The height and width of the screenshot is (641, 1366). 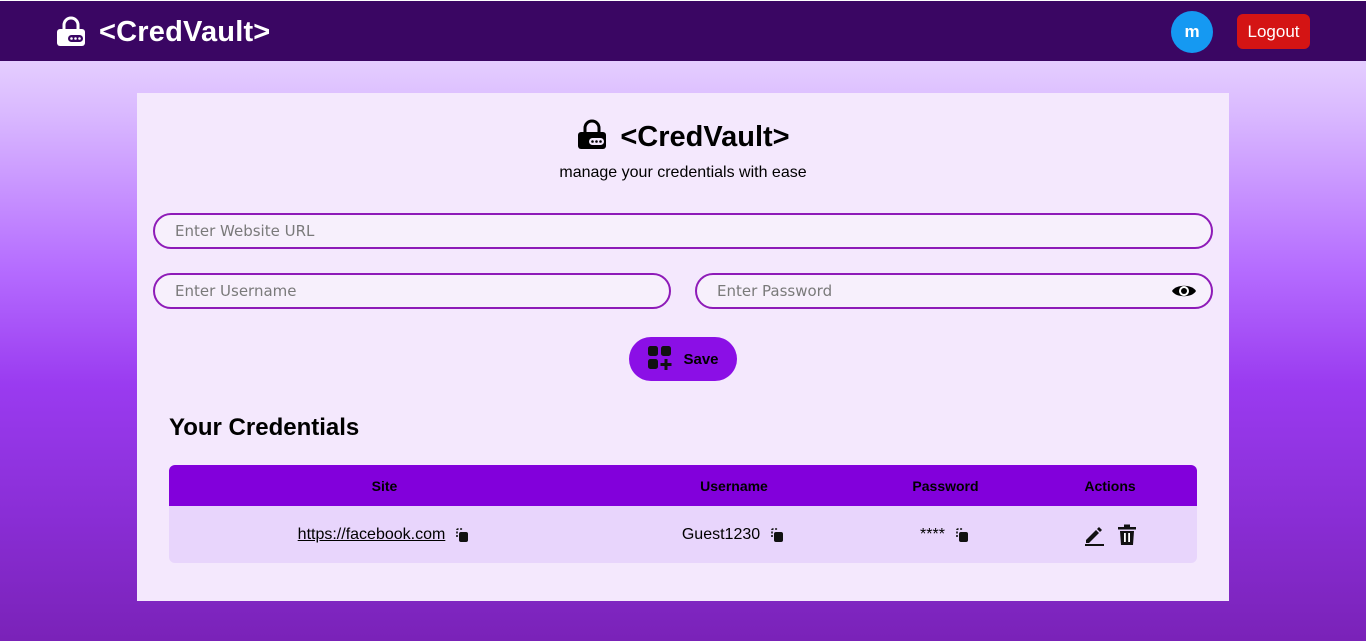 What do you see at coordinates (683, 172) in the screenshot?
I see `page-subtitle: manage your credentials with ease` at bounding box center [683, 172].